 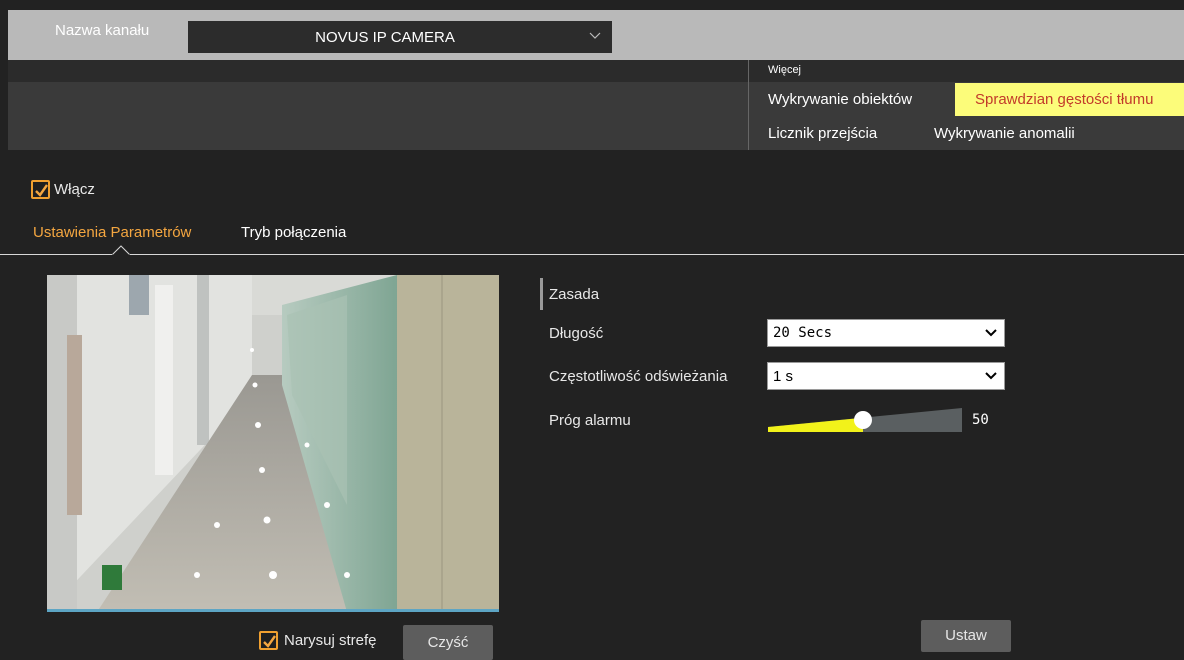 I want to click on draw-zone-checkbox, so click(x=268, y=640).